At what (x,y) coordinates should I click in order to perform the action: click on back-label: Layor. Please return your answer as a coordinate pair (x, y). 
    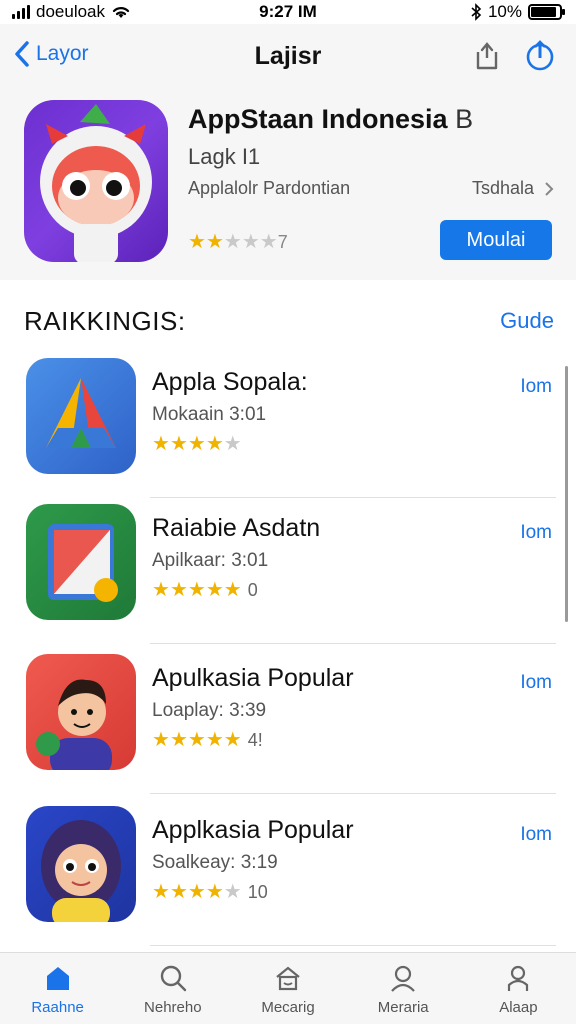
    Looking at the image, I should click on (62, 53).